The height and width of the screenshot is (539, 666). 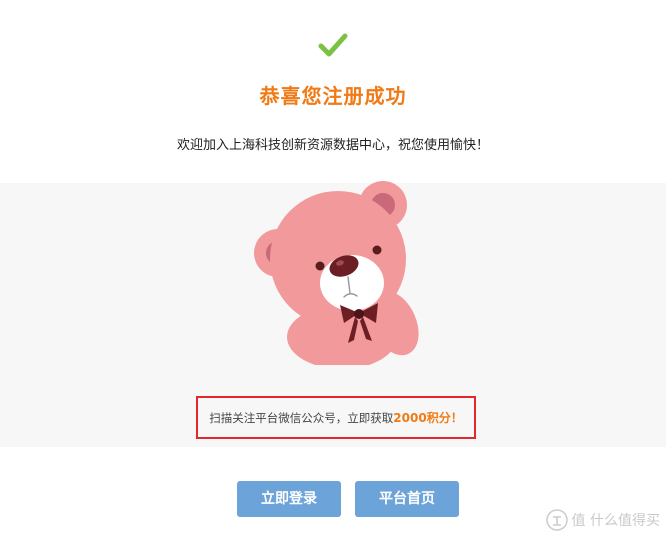 What do you see at coordinates (332, 145) in the screenshot?
I see `welcome-message: 欢迎加入上海科技创新资源数据中心，祝您使用愉快！` at bounding box center [332, 145].